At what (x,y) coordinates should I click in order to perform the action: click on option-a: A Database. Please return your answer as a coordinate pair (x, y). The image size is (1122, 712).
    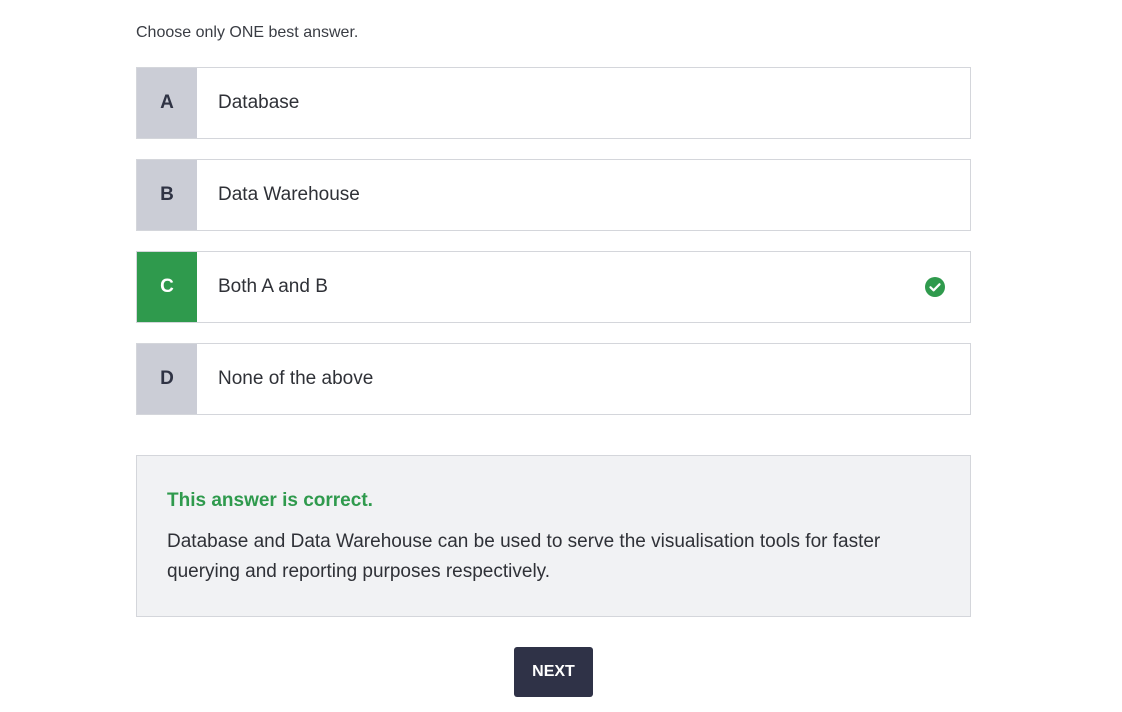
    Looking at the image, I should click on (553, 103).